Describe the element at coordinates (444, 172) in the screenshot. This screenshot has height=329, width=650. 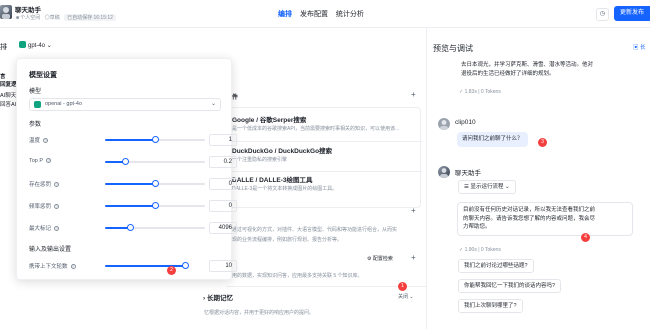
I see `bot-avatar` at that location.